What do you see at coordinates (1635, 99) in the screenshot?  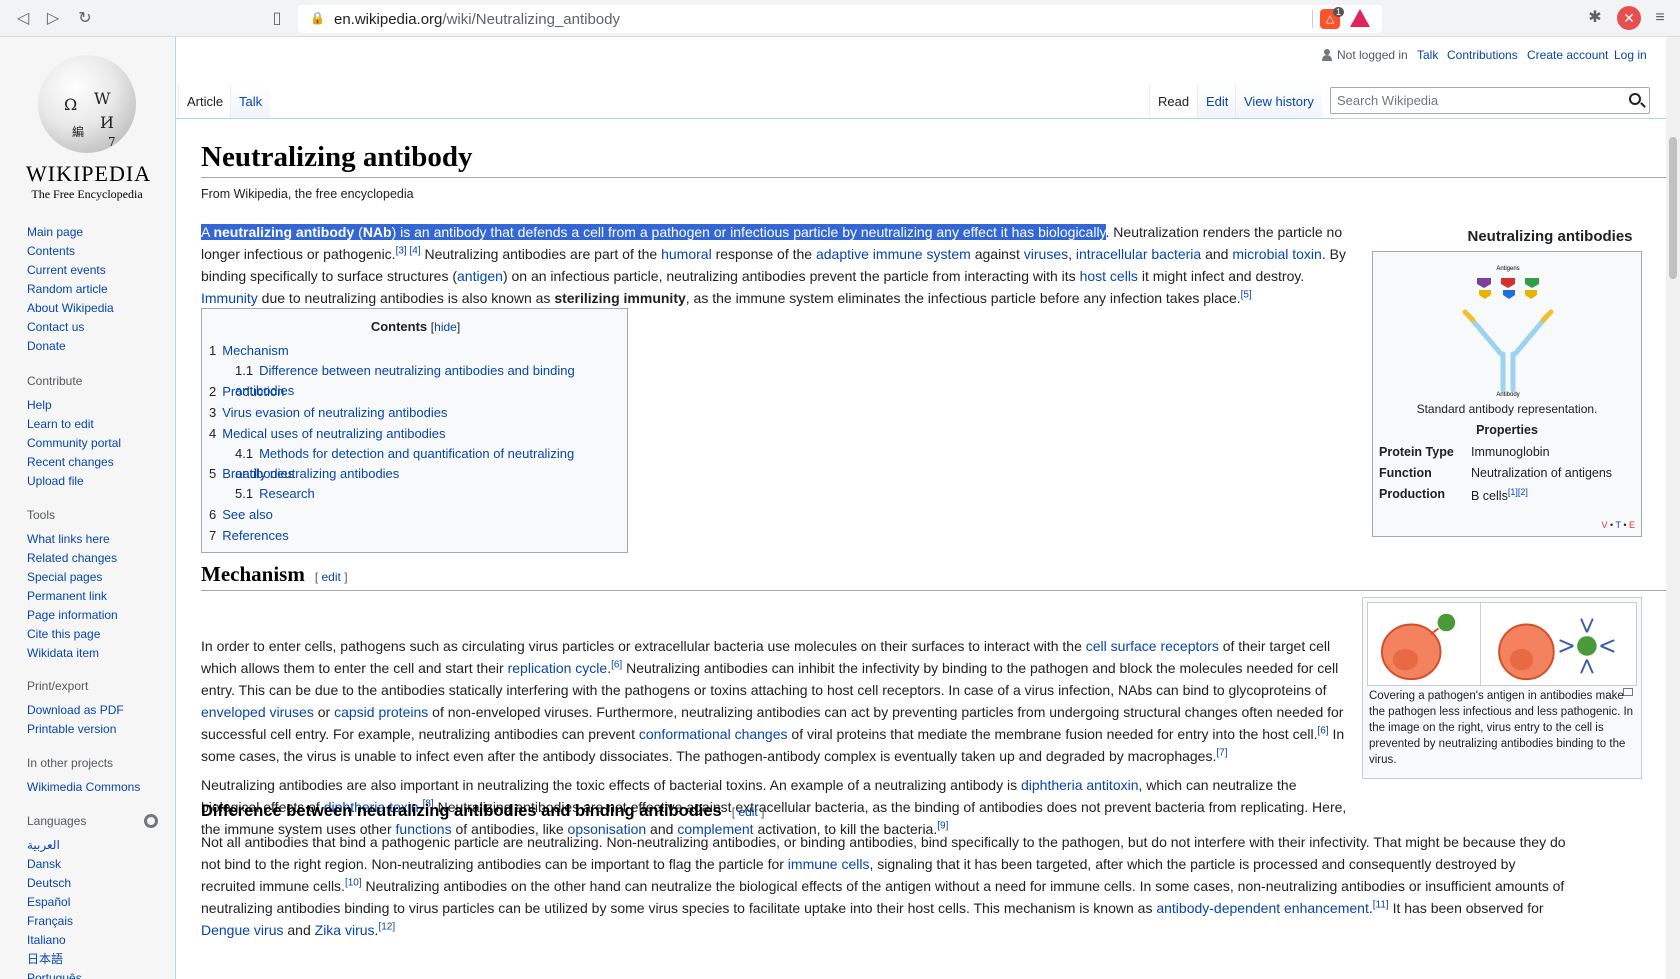 I see `search-icon` at bounding box center [1635, 99].